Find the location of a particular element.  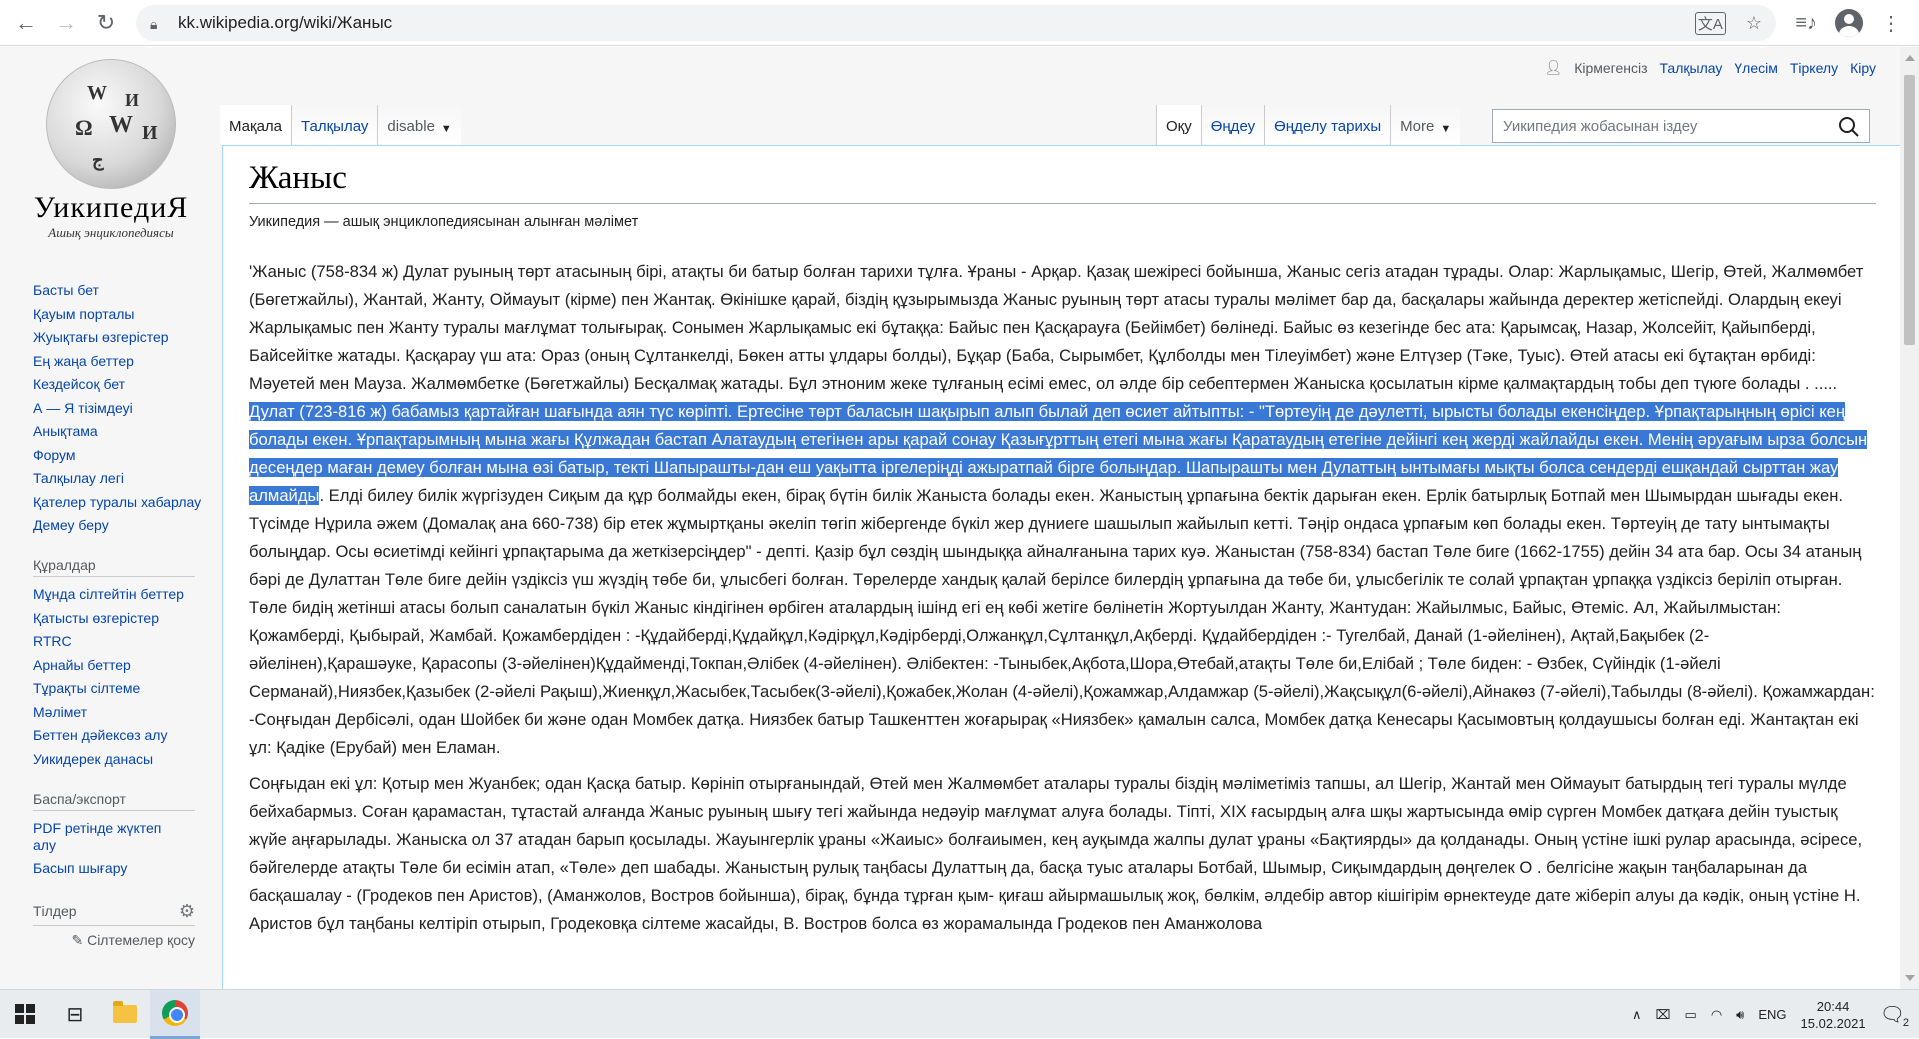

variant-dropdown: disable ▼ is located at coordinates (419, 125).